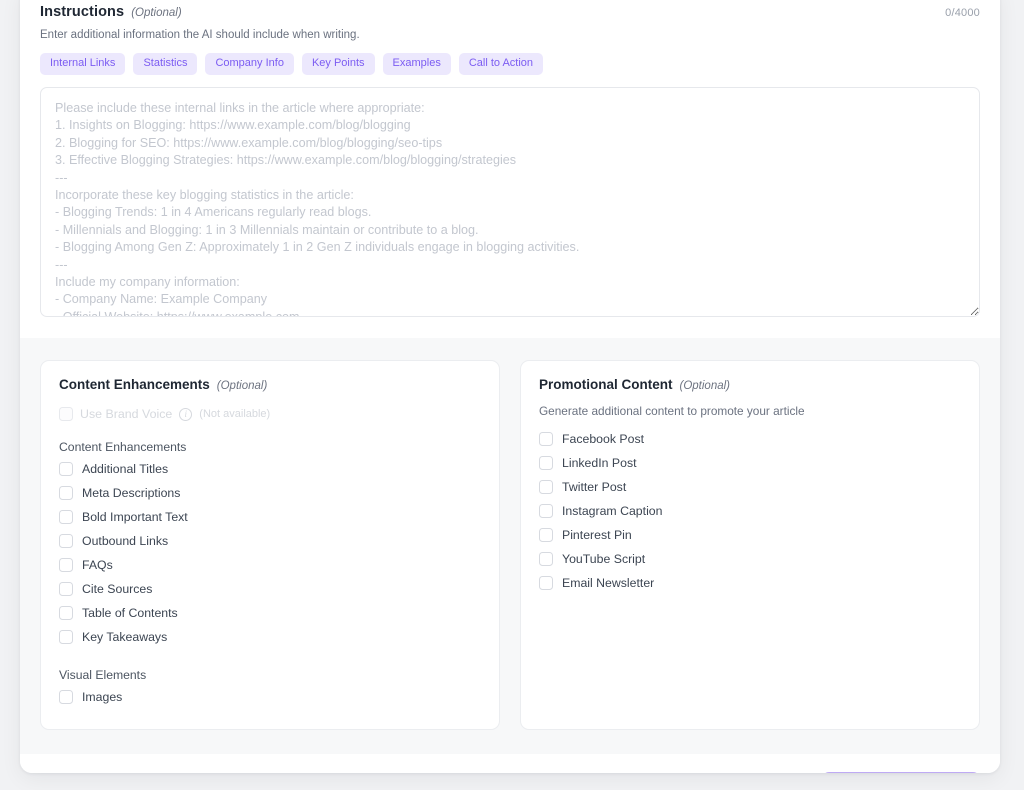 Image resolution: width=1024 pixels, height=790 pixels. I want to click on youtube-script-label: YouTube Script, so click(604, 559).